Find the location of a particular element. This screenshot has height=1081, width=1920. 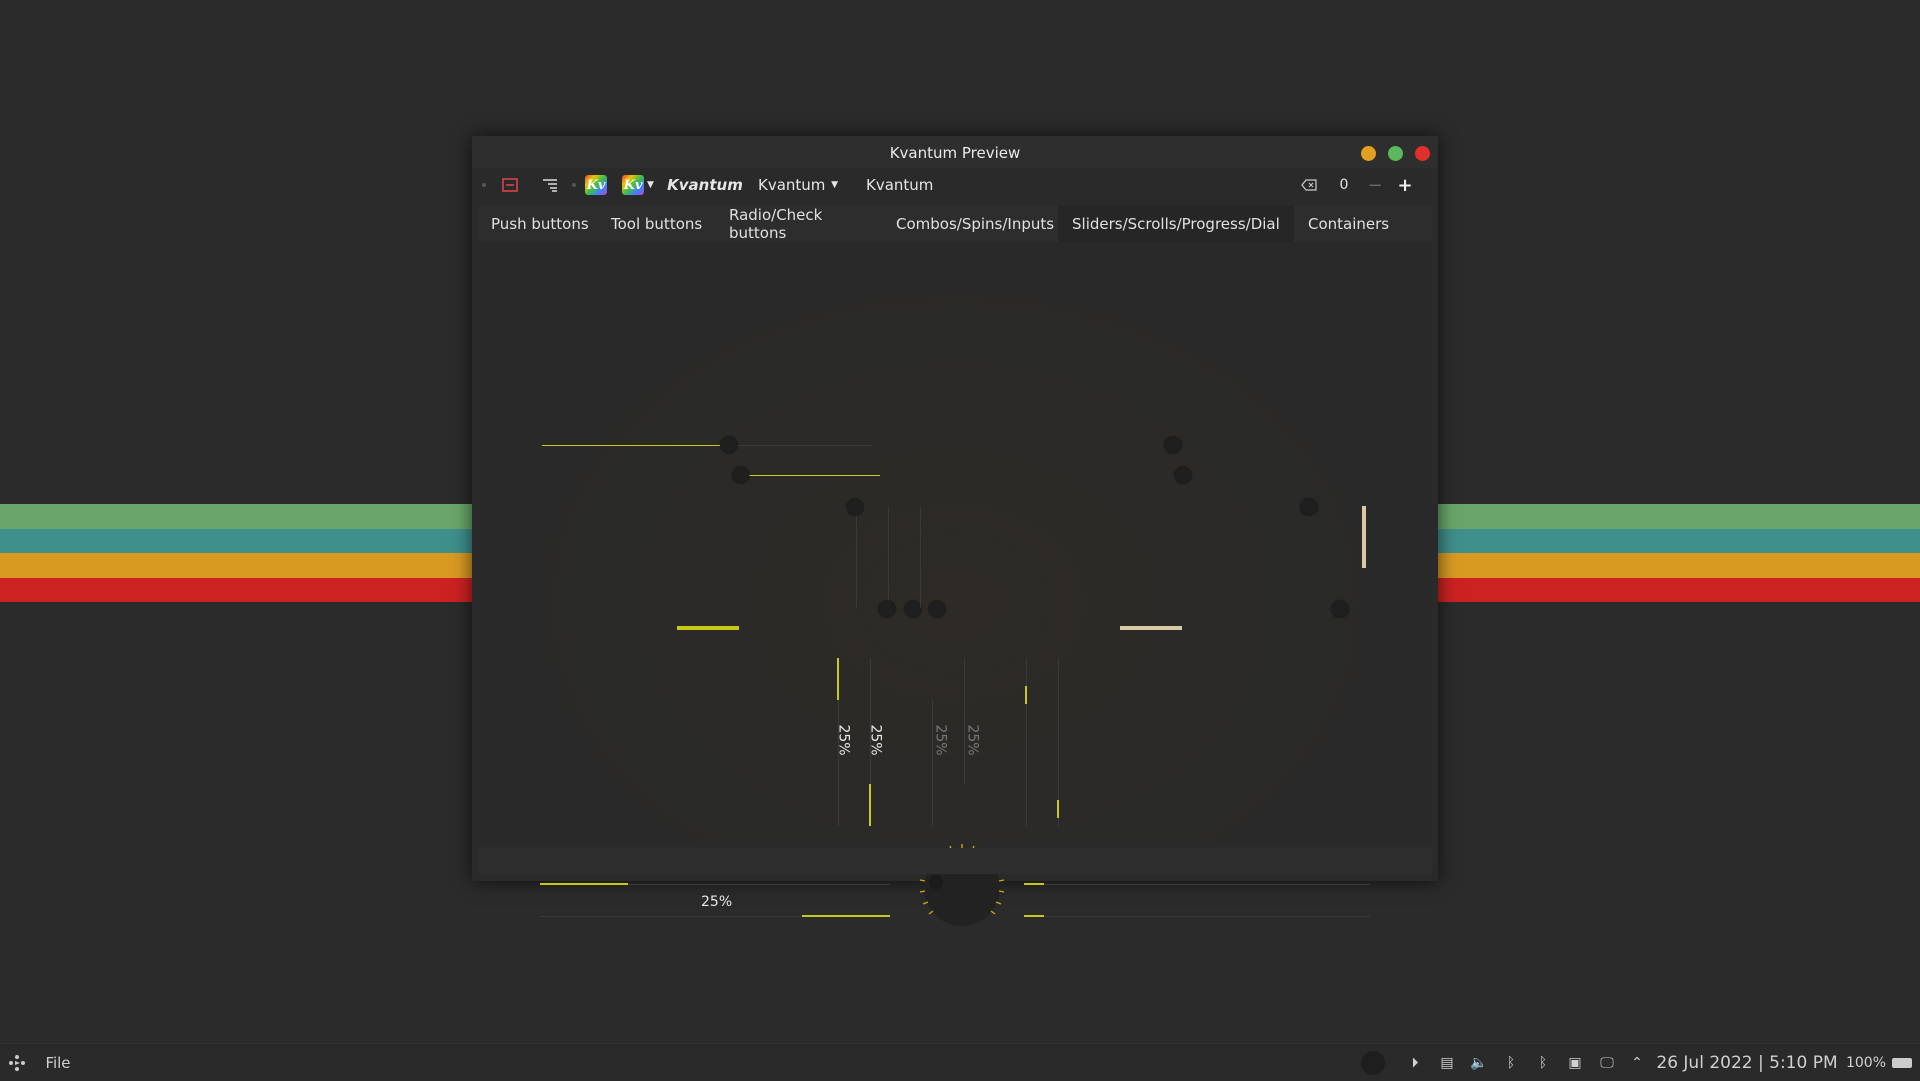

spin-value: 0 is located at coordinates (1344, 185).